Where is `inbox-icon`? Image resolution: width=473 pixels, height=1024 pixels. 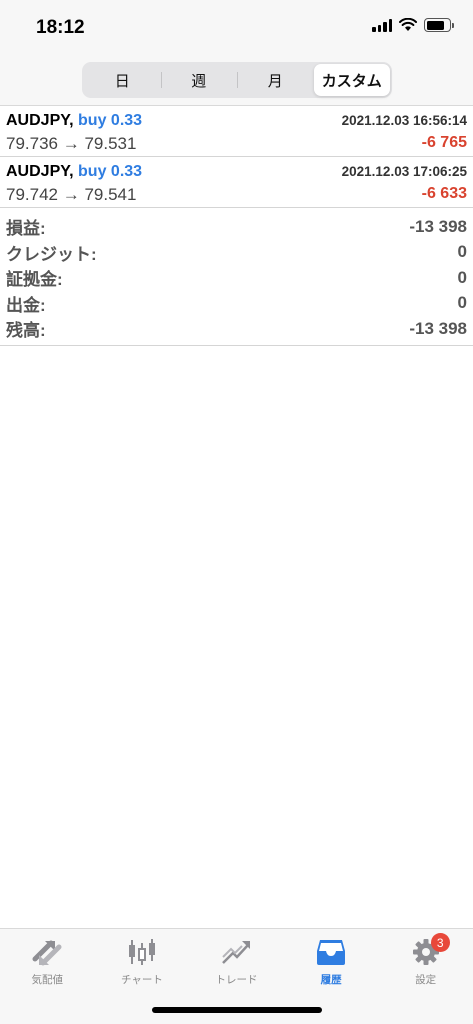 inbox-icon is located at coordinates (331, 952).